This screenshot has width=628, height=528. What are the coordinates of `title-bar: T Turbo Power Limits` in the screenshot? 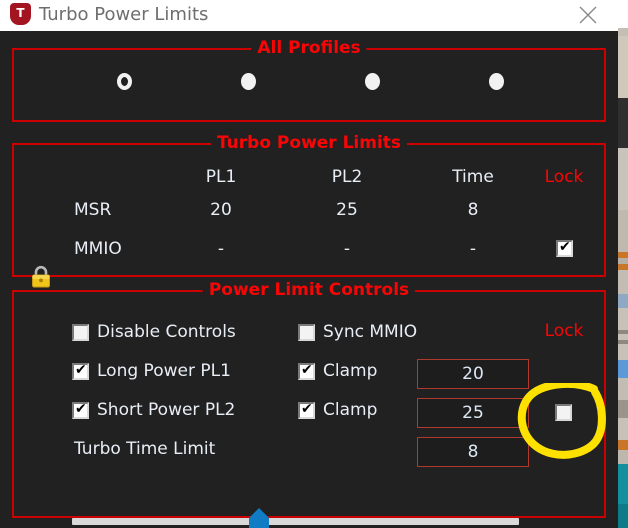 It's located at (309, 15).